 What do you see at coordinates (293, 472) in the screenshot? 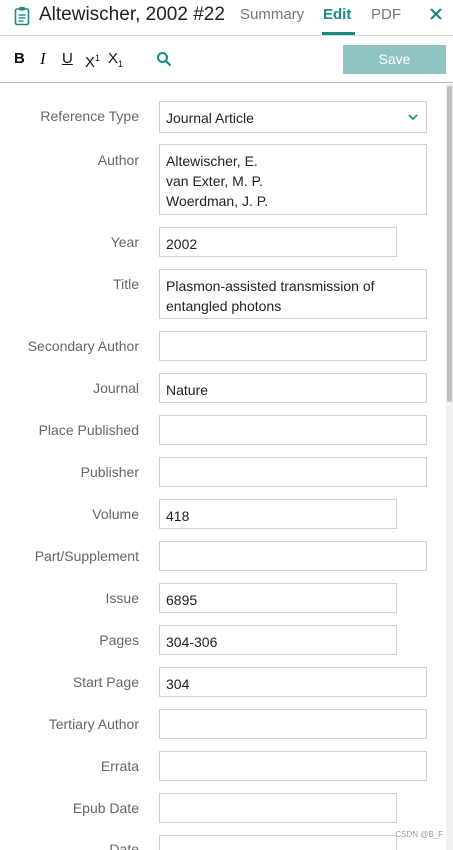
I see `publisher-field` at bounding box center [293, 472].